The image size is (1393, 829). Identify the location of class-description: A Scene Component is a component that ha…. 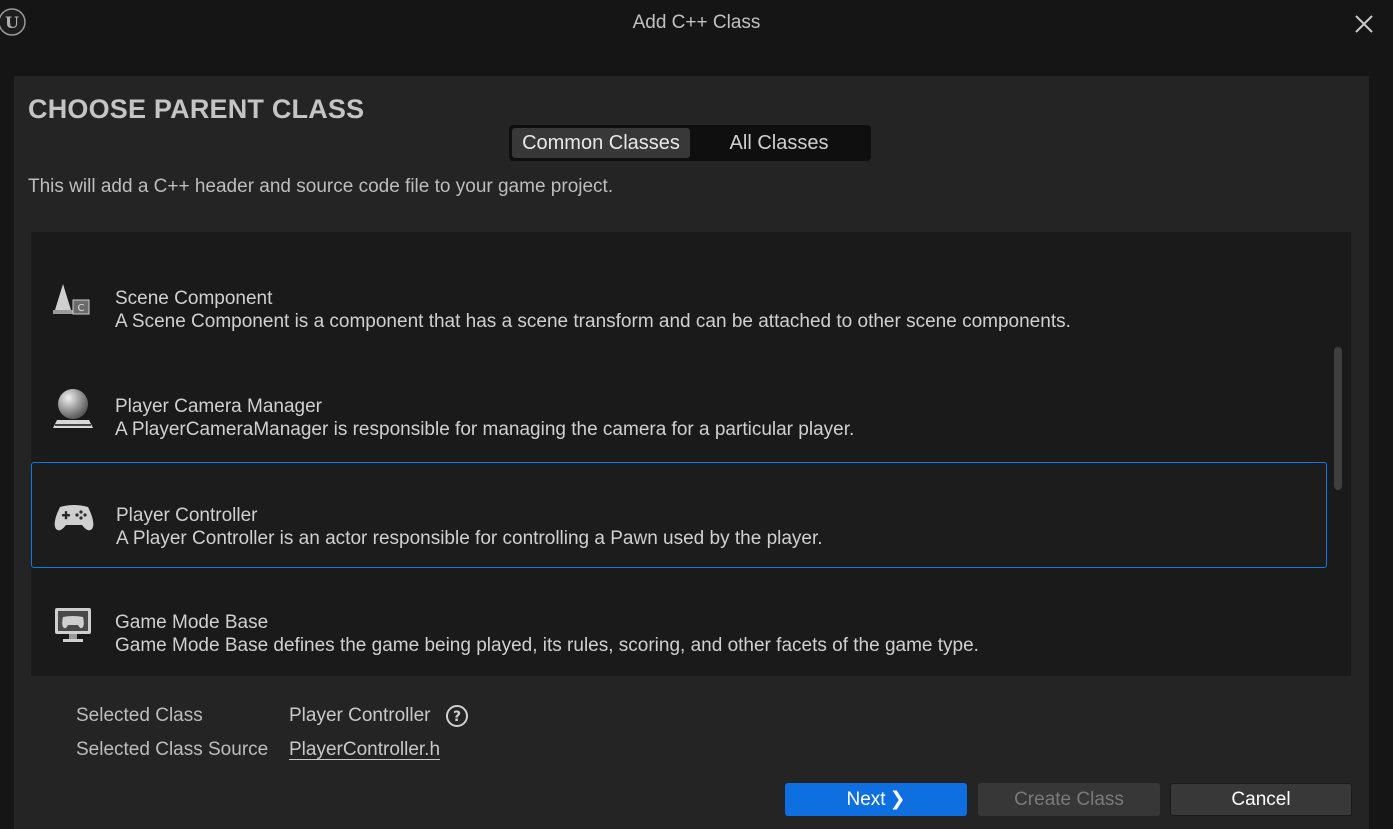
(593, 321).